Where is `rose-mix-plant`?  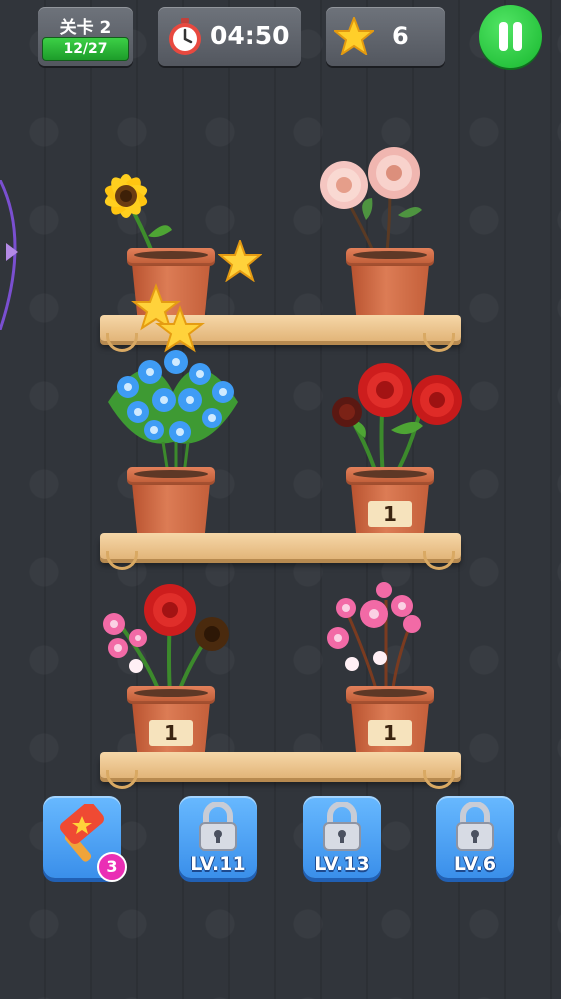
rose-mix-plant is located at coordinates (166, 639).